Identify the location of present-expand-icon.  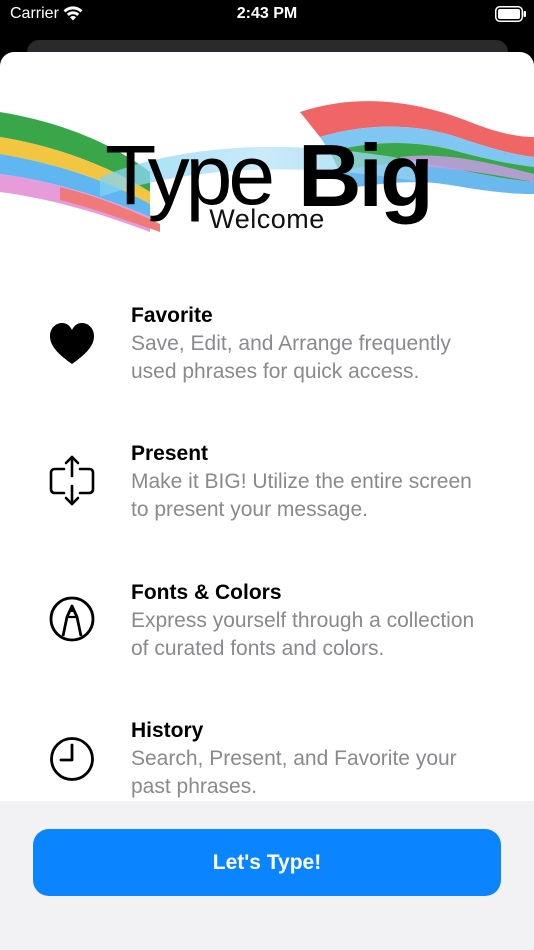
(72, 480).